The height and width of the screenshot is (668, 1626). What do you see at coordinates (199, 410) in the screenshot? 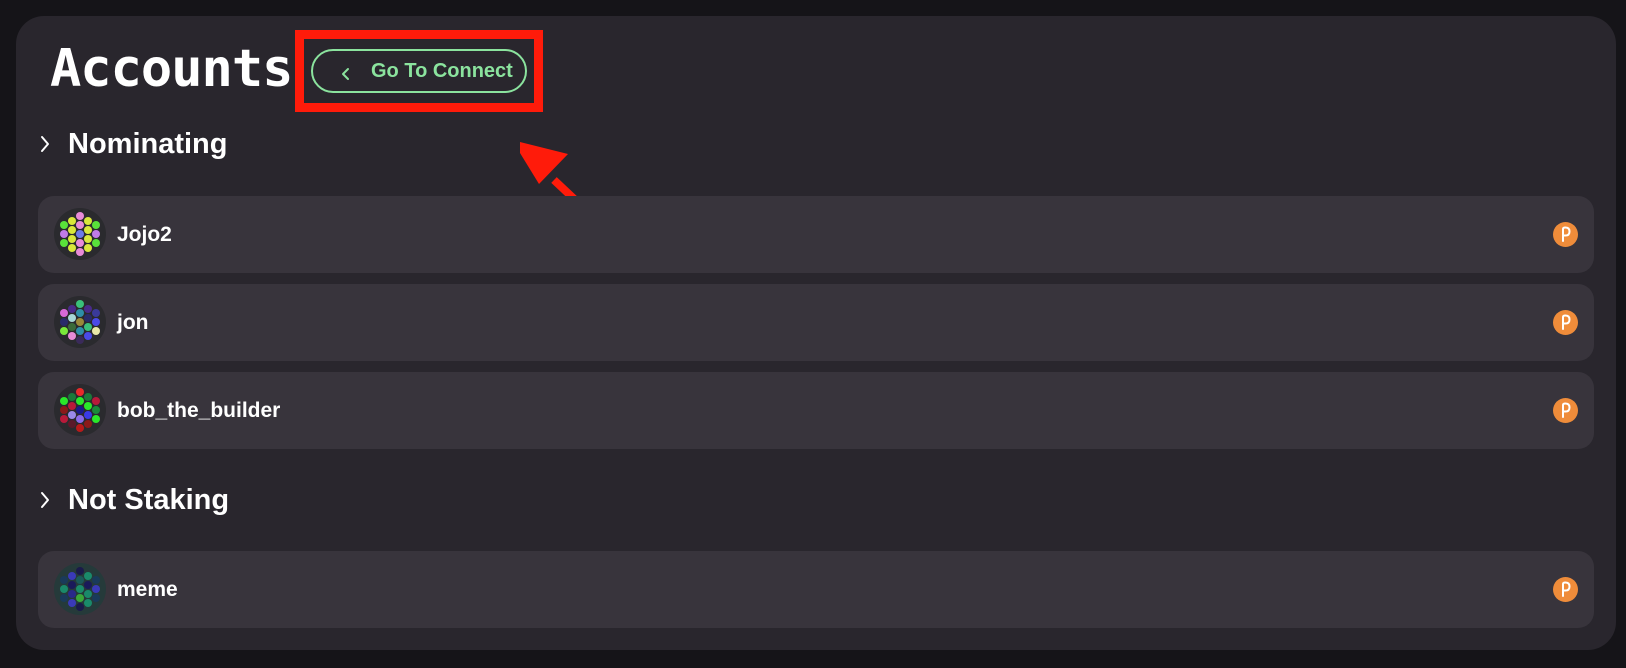
I see `account-name: bob_the_builder` at bounding box center [199, 410].